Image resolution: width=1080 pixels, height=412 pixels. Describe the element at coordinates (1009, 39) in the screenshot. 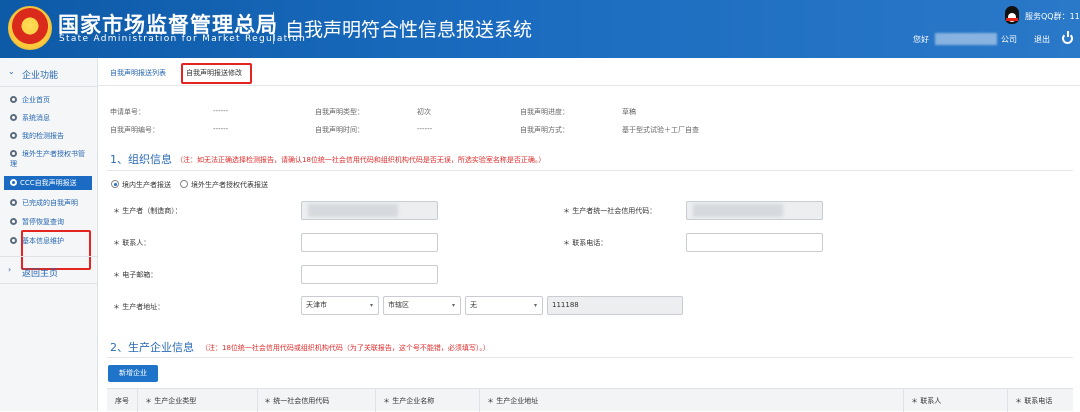

I see `company-link: 公司` at that location.